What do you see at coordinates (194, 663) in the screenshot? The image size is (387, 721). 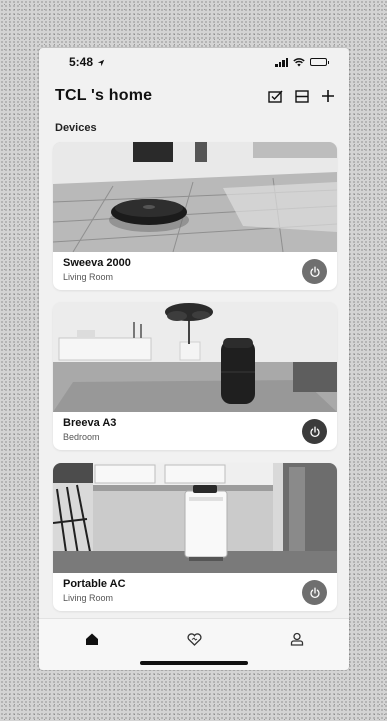 I see `home-indicator` at bounding box center [194, 663].